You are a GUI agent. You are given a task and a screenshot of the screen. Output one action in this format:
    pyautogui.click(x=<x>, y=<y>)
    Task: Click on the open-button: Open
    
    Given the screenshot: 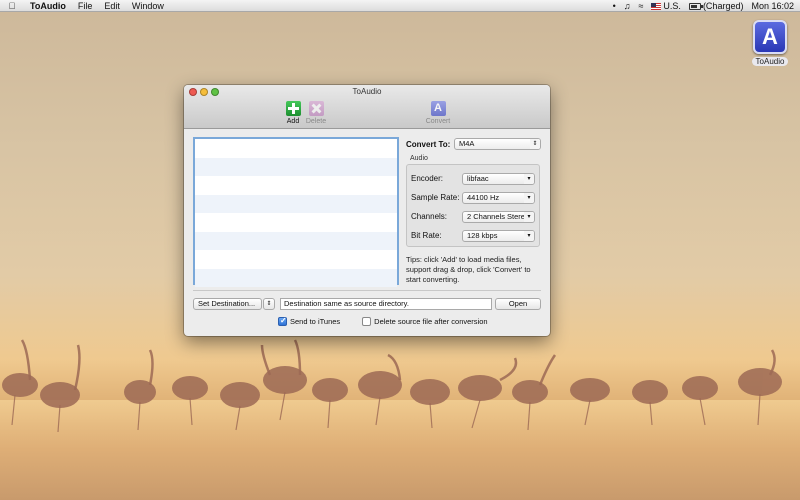 What is the action you would take?
    pyautogui.click(x=518, y=303)
    